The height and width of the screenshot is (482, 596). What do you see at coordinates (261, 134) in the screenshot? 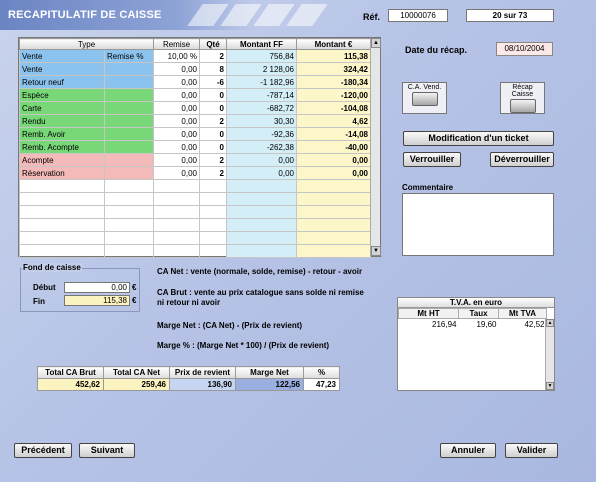
I see `row-montant-ff: -92,36` at bounding box center [261, 134].